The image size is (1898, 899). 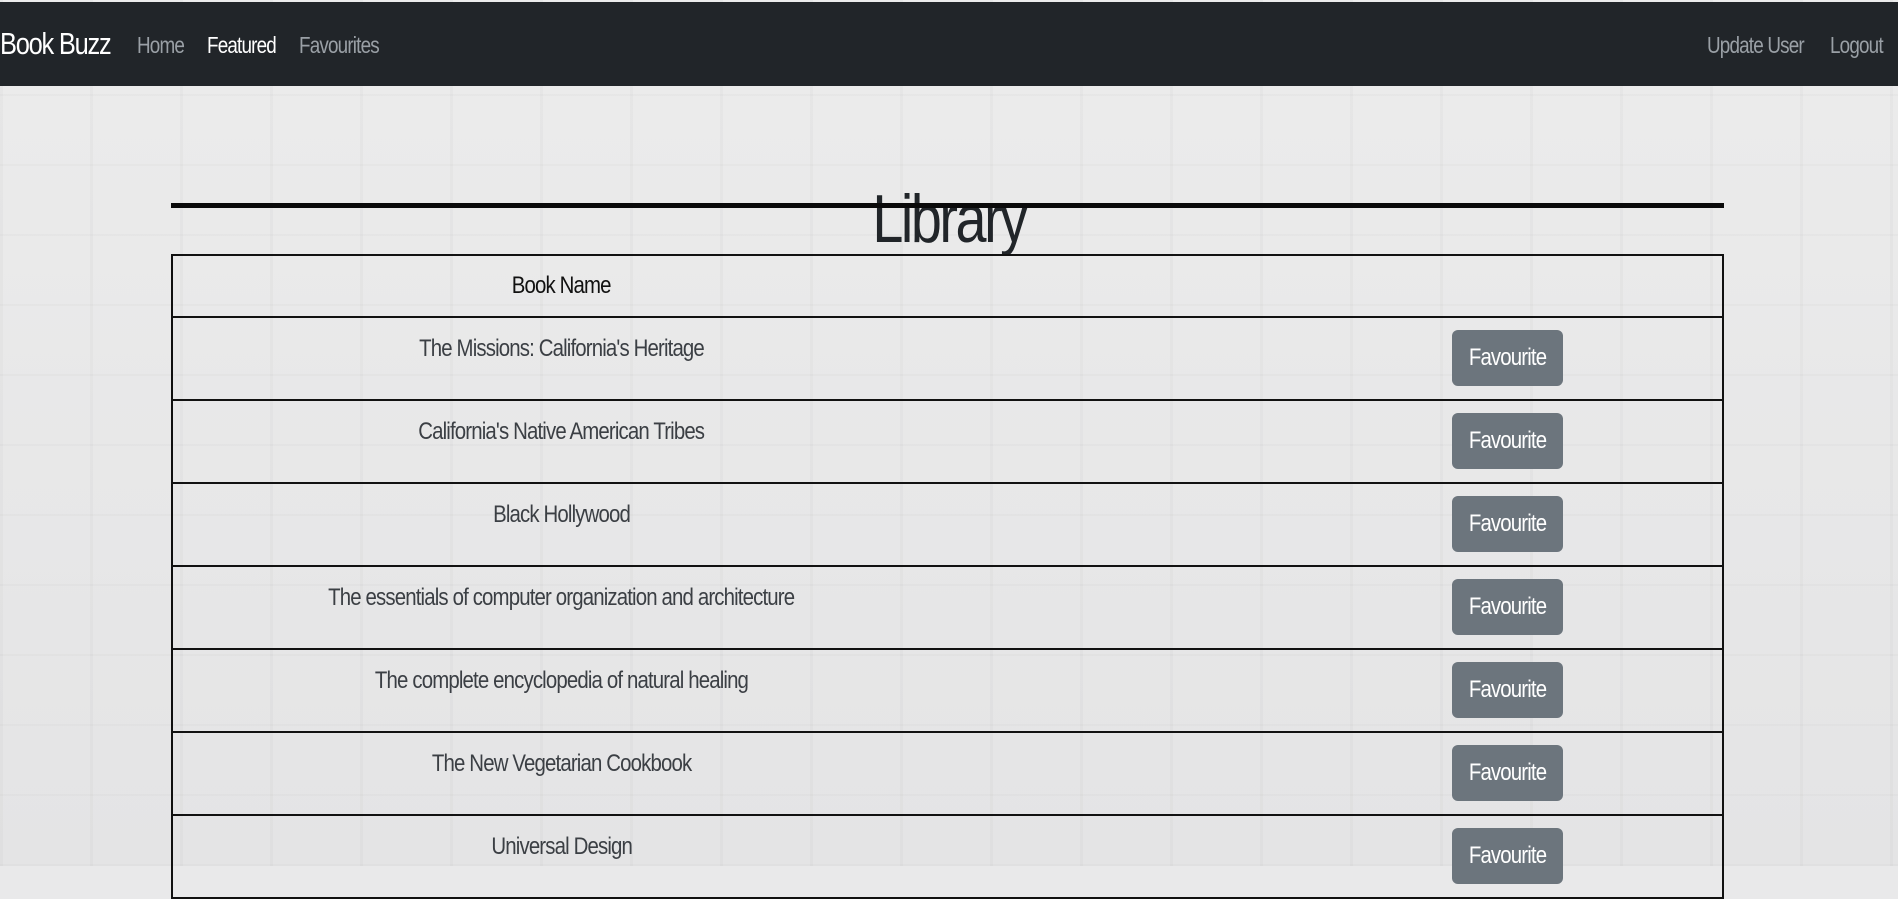 I want to click on book-name: The Missions: California's Heritage, so click(x=562, y=348).